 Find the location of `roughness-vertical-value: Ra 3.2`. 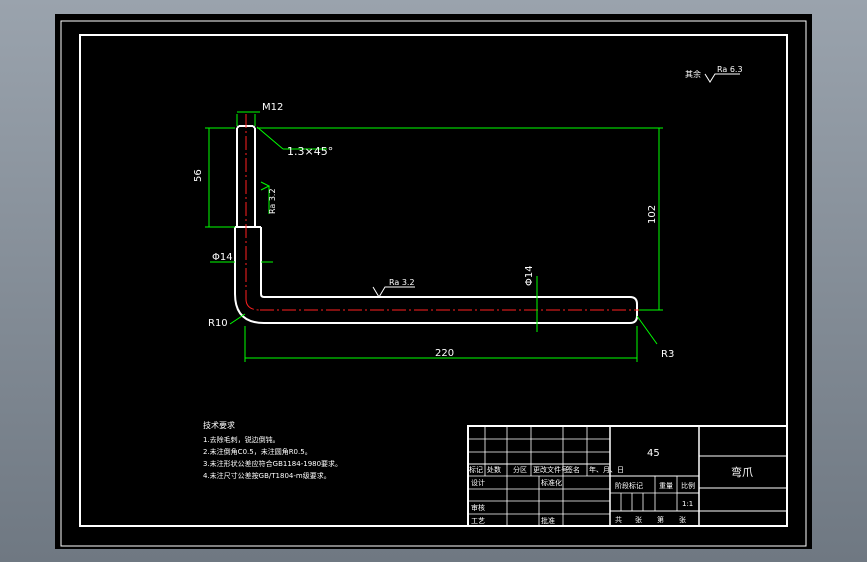

roughness-vertical-value: Ra 3.2 is located at coordinates (272, 201).